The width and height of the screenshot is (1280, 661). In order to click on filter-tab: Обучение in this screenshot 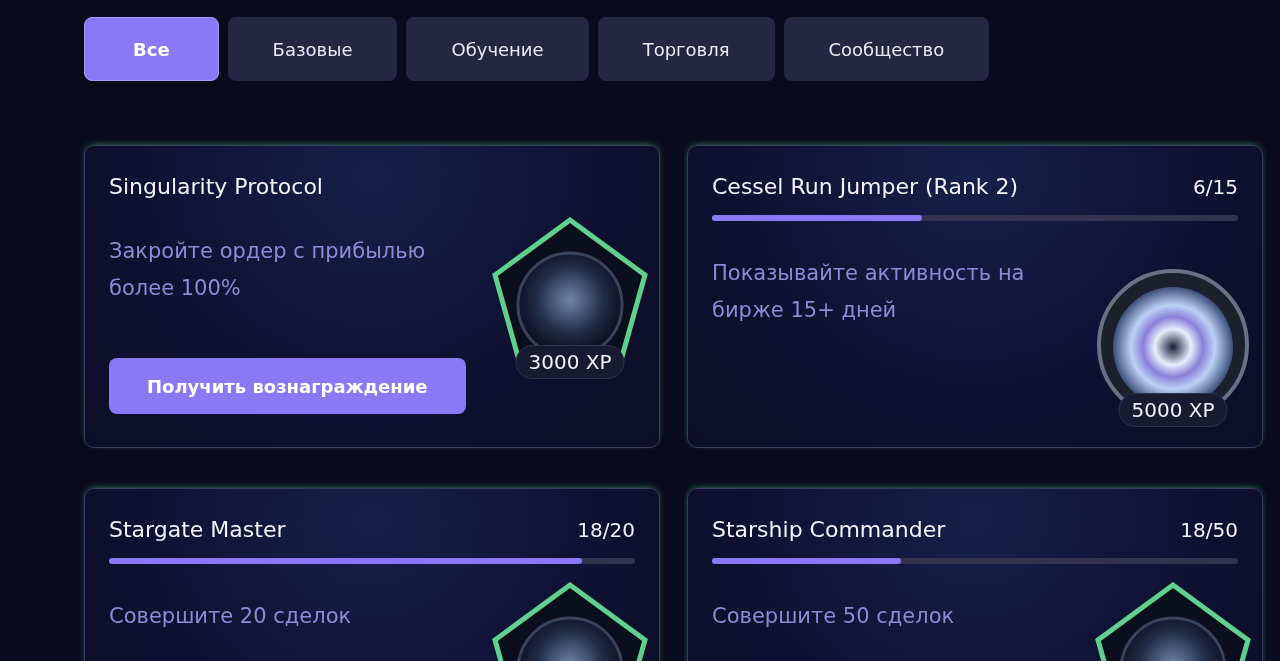, I will do `click(497, 49)`.